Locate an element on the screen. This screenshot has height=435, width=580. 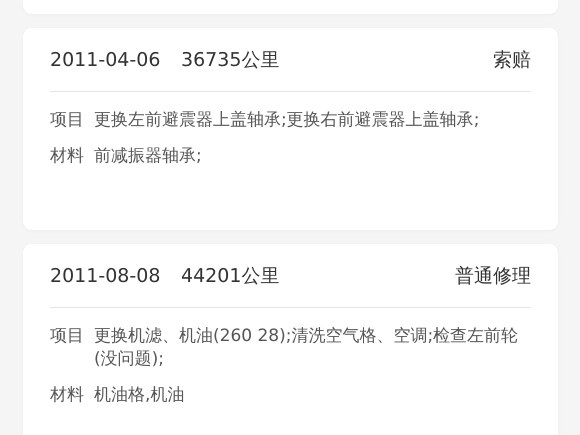
record-date: 2011-04-06 is located at coordinates (106, 59).